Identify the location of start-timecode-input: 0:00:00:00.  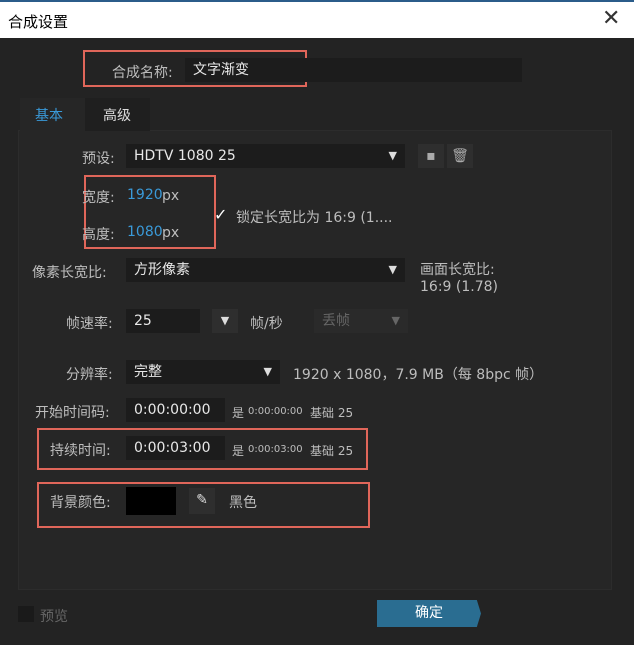
(175, 410).